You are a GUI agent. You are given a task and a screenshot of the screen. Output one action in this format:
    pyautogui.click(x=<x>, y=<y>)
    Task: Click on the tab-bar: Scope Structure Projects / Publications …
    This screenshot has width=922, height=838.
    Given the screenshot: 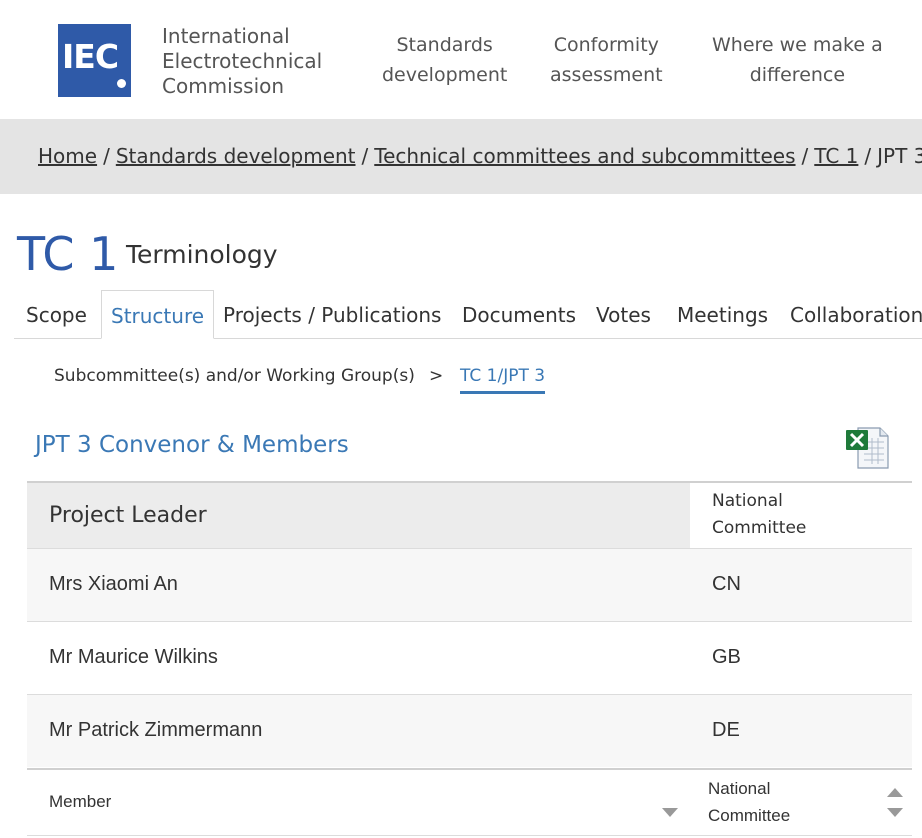 What is the action you would take?
    pyautogui.click(x=468, y=314)
    